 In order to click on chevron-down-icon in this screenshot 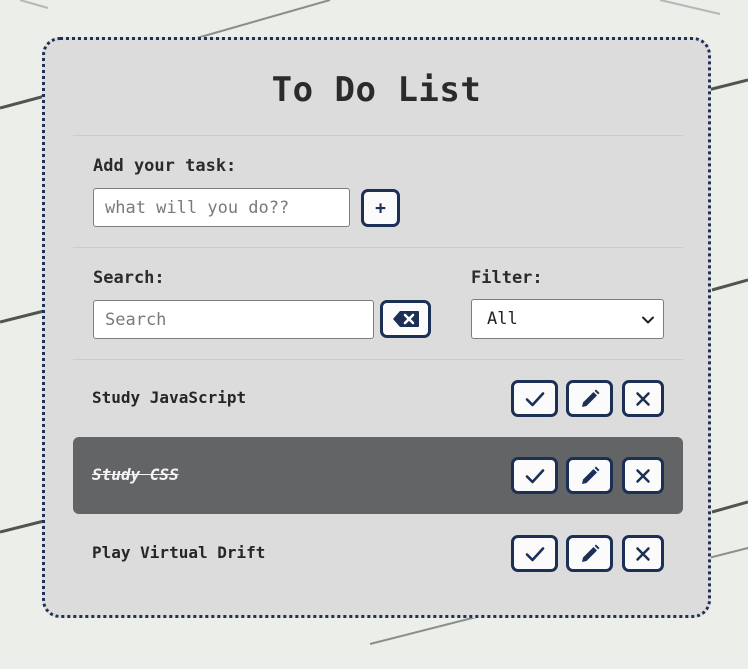, I will do `click(648, 321)`.